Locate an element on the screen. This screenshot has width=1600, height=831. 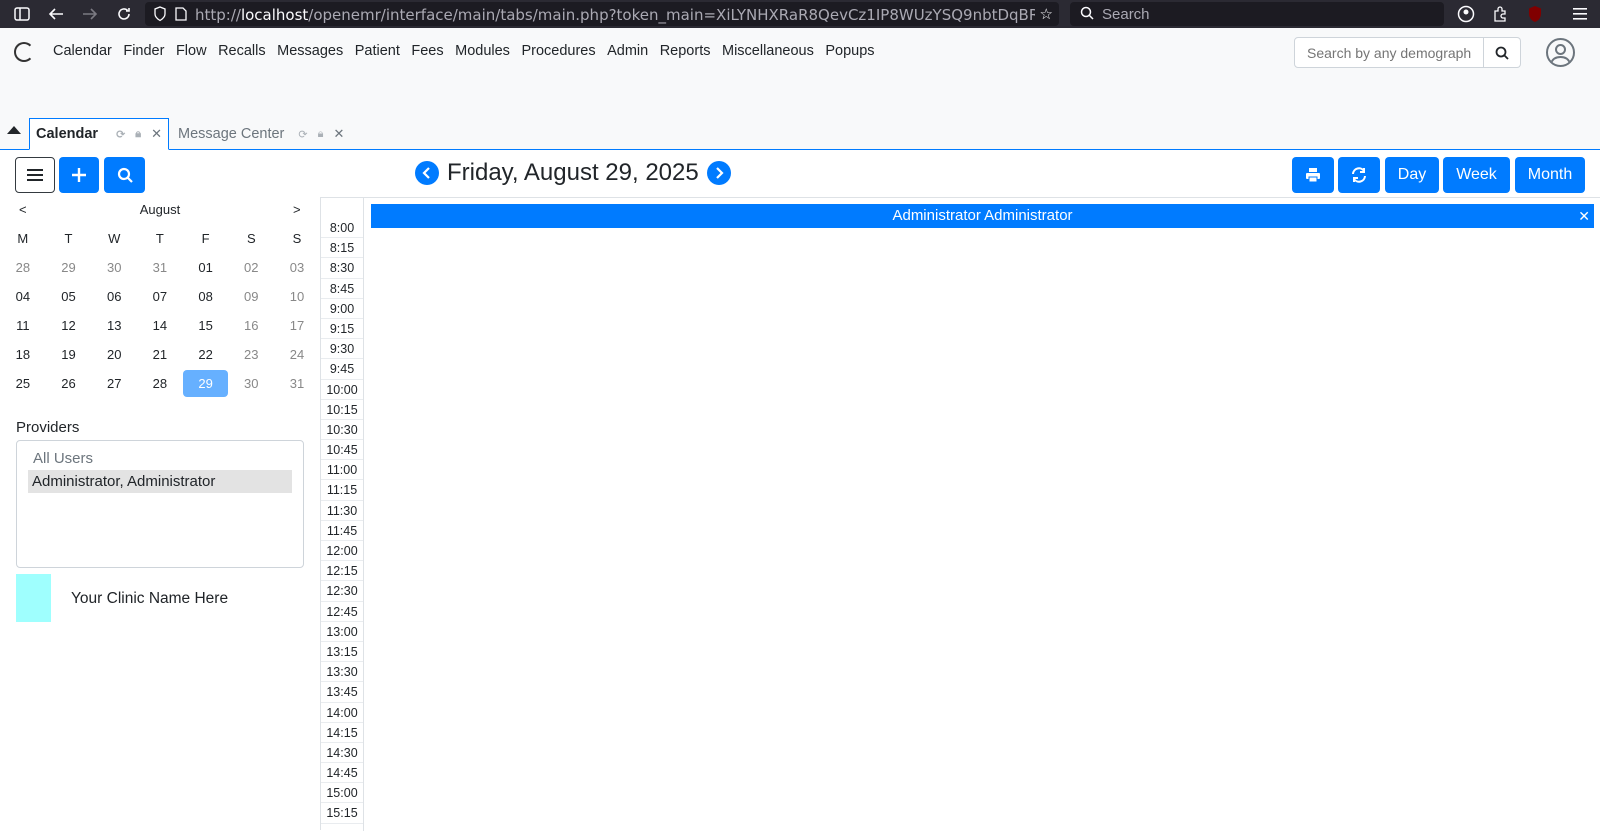
time-slot: 11:15 is located at coordinates (342, 490).